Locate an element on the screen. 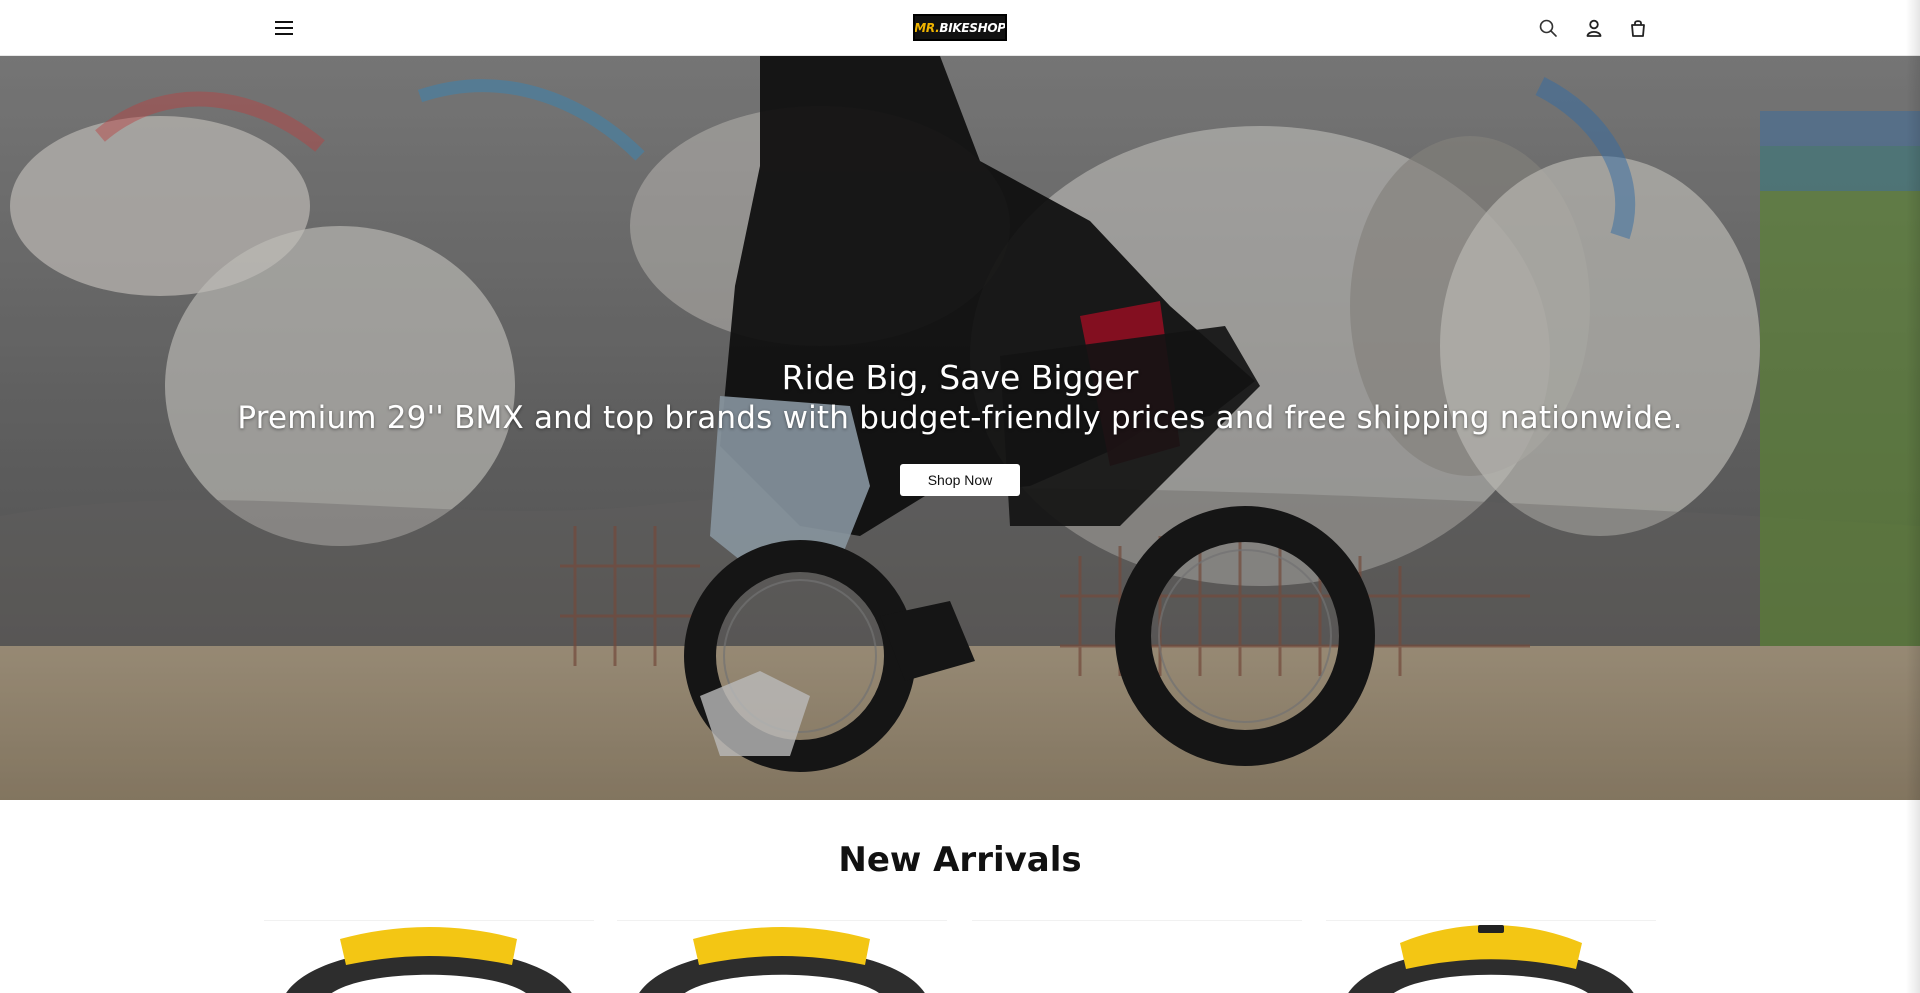 The image size is (1920, 993). search-button is located at coordinates (1548, 28).